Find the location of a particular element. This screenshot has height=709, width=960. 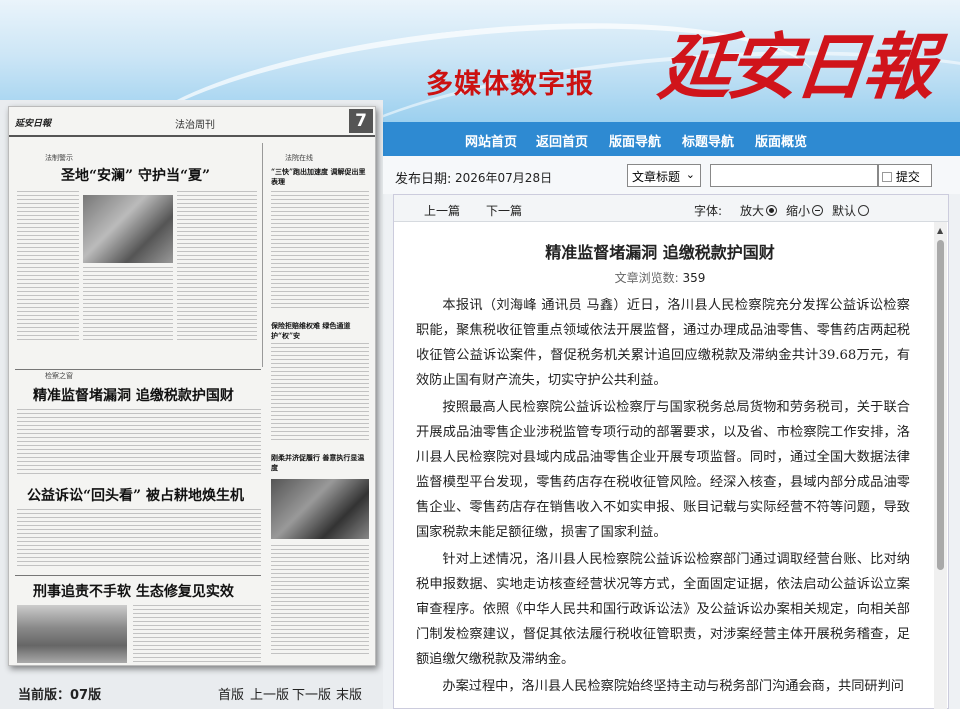

last-page-link: 末版 is located at coordinates (349, 693).